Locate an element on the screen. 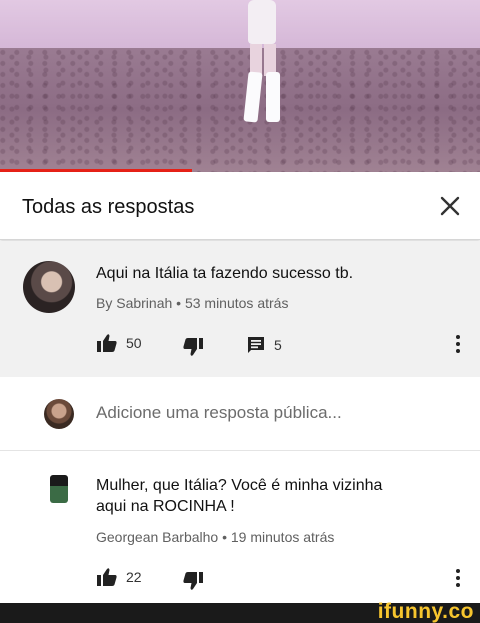 The width and height of the screenshot is (480, 623). like-button: 50 is located at coordinates (119, 343).